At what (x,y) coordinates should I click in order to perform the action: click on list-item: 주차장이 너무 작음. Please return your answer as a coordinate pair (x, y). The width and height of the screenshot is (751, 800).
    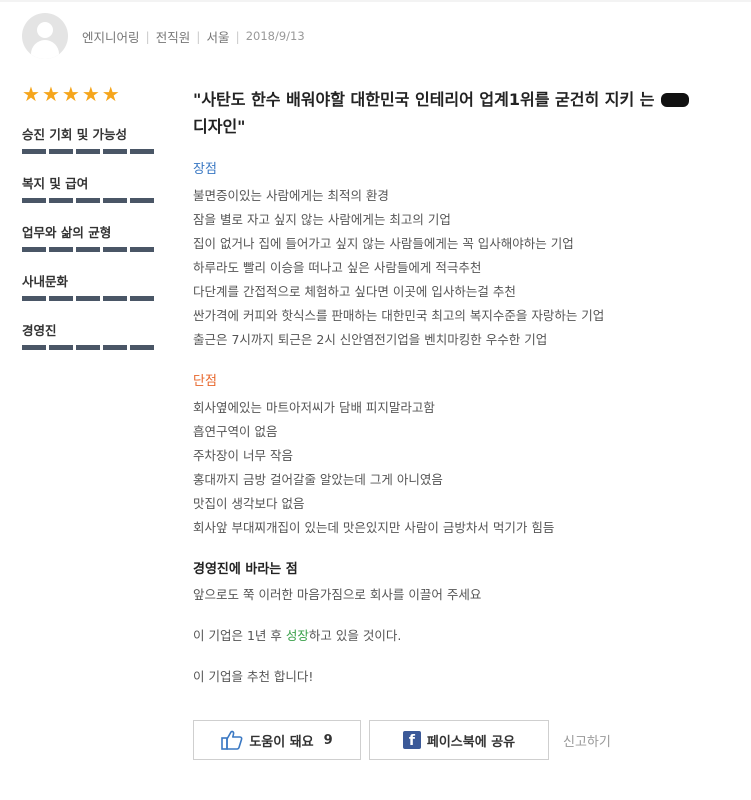
    Looking at the image, I should click on (243, 455).